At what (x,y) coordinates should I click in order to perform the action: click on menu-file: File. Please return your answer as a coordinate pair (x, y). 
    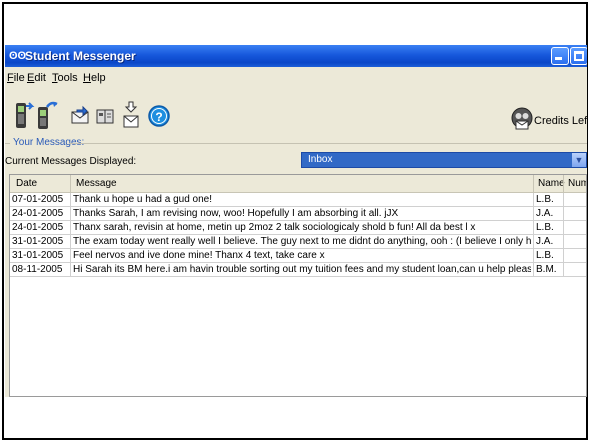
    Looking at the image, I should click on (16, 78).